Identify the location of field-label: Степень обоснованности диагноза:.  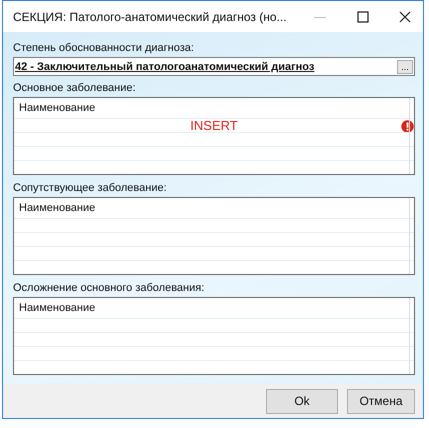
(104, 48).